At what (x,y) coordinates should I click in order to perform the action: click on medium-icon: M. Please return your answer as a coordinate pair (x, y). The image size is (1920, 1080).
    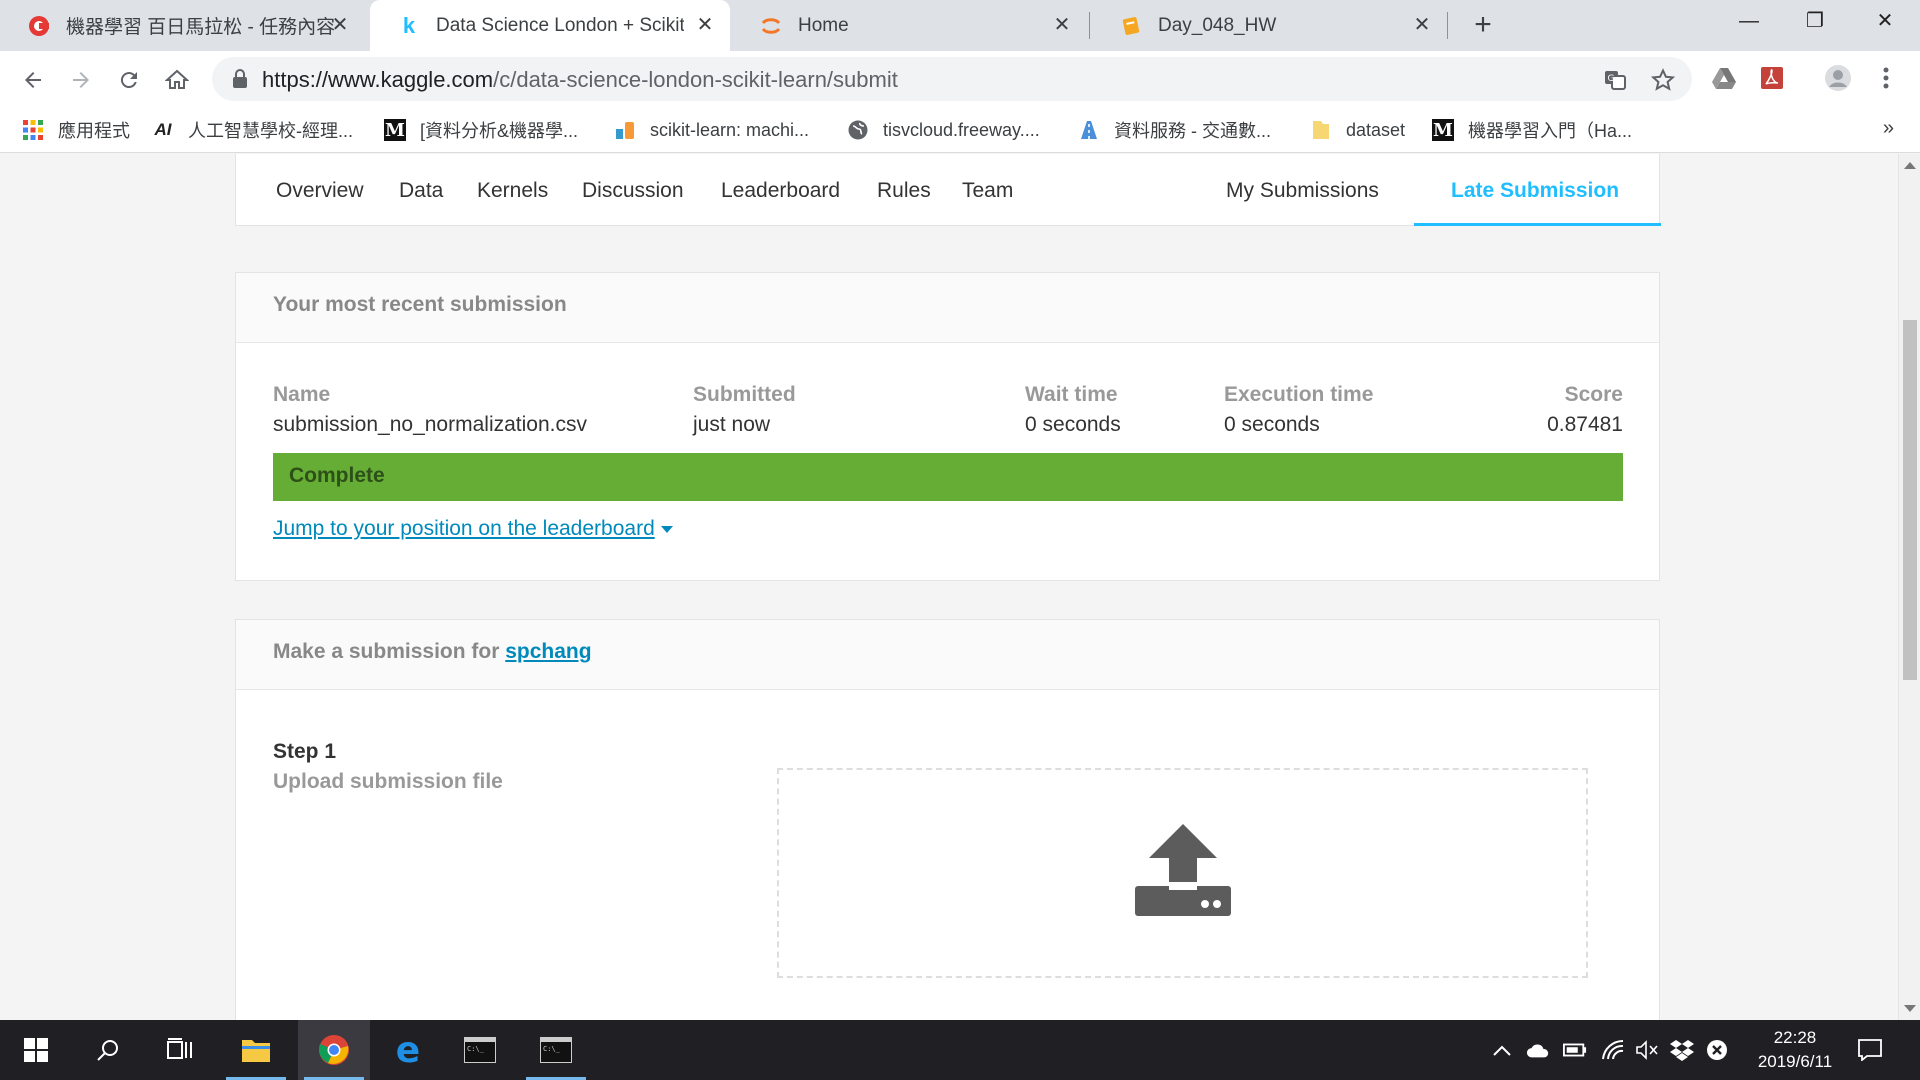
    Looking at the image, I should click on (395, 130).